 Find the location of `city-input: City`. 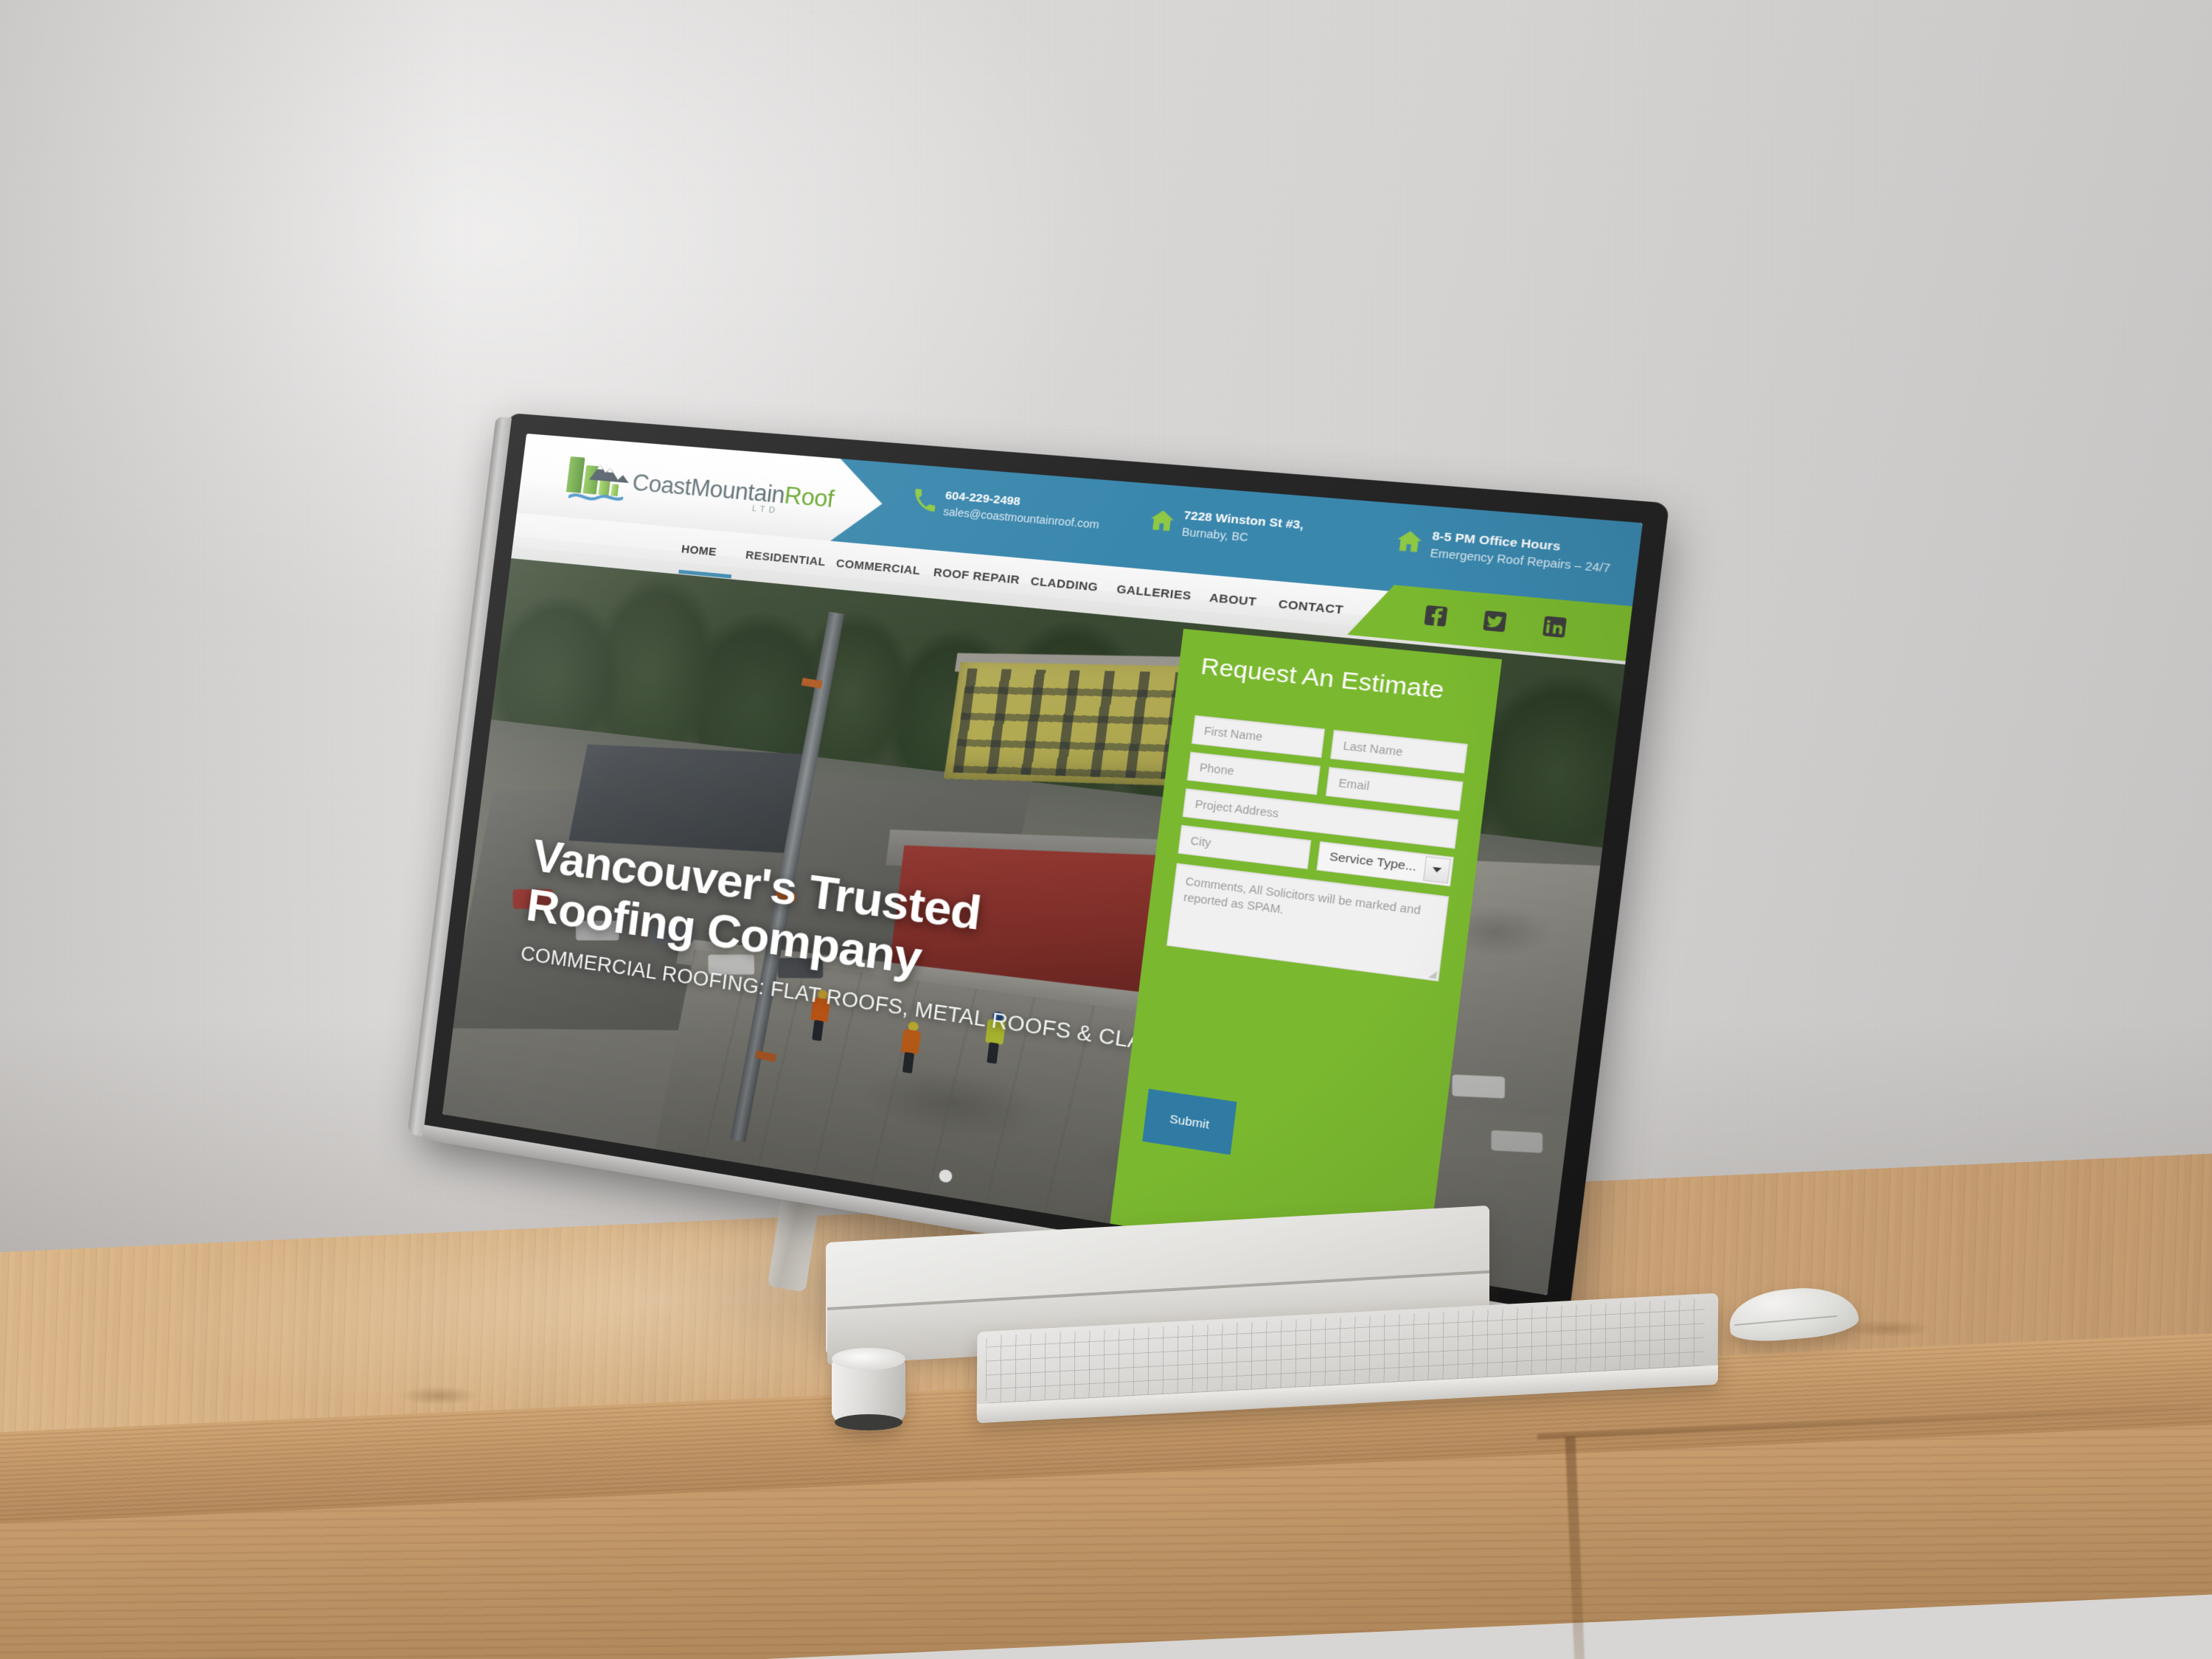

city-input: City is located at coordinates (1245, 846).